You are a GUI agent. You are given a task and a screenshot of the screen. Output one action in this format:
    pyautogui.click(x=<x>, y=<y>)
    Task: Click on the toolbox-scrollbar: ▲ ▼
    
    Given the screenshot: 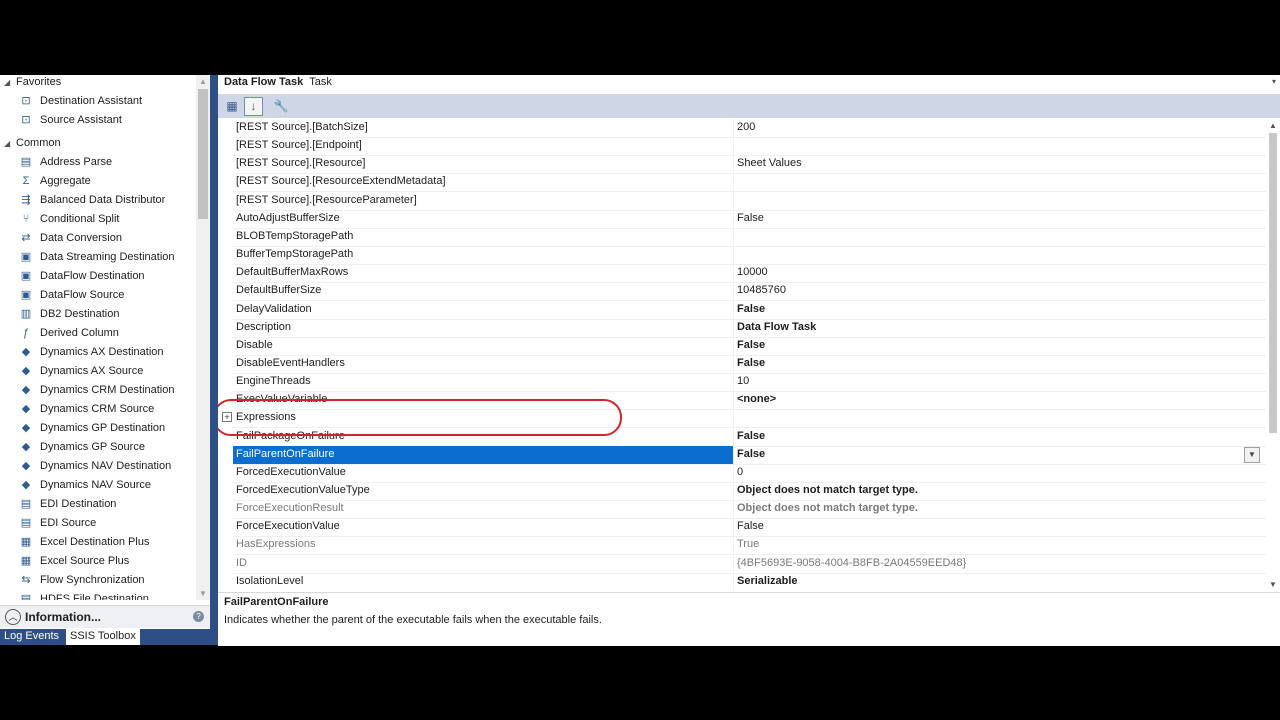 What is the action you would take?
    pyautogui.click(x=203, y=337)
    